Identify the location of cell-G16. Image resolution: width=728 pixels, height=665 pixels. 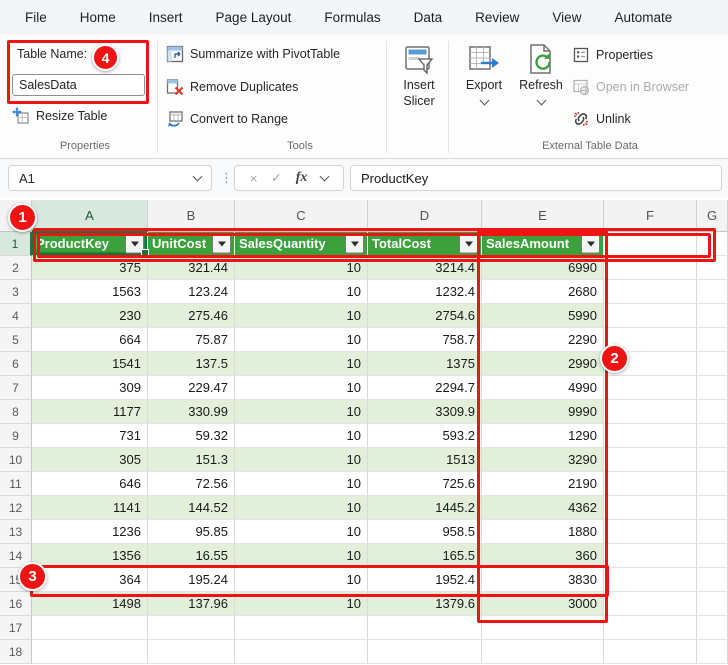
(712, 604).